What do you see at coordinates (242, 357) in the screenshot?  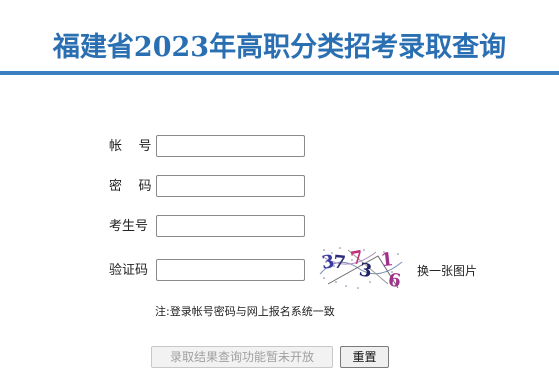 I see `query-results-button: 录取结果查询功能暂未开放` at bounding box center [242, 357].